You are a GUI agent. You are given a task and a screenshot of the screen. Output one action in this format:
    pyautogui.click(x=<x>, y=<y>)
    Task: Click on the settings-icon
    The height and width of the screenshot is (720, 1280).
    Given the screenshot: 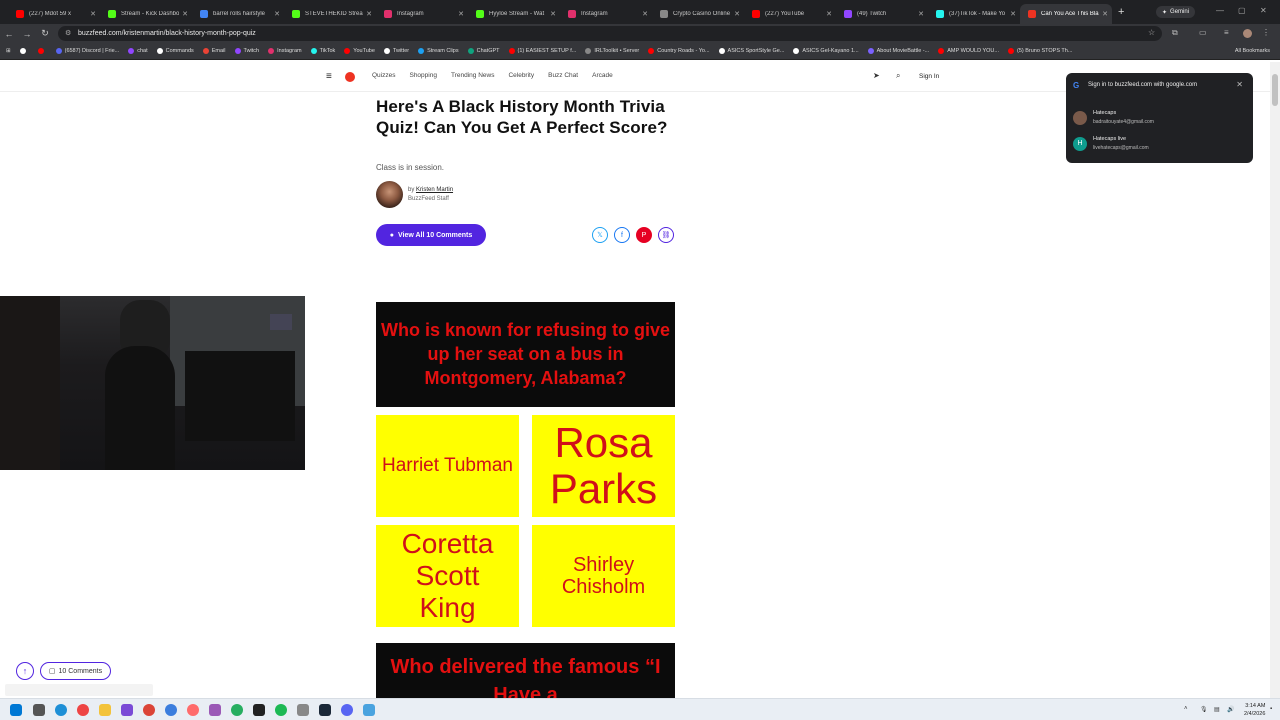 What is the action you would take?
    pyautogui.click(x=303, y=710)
    